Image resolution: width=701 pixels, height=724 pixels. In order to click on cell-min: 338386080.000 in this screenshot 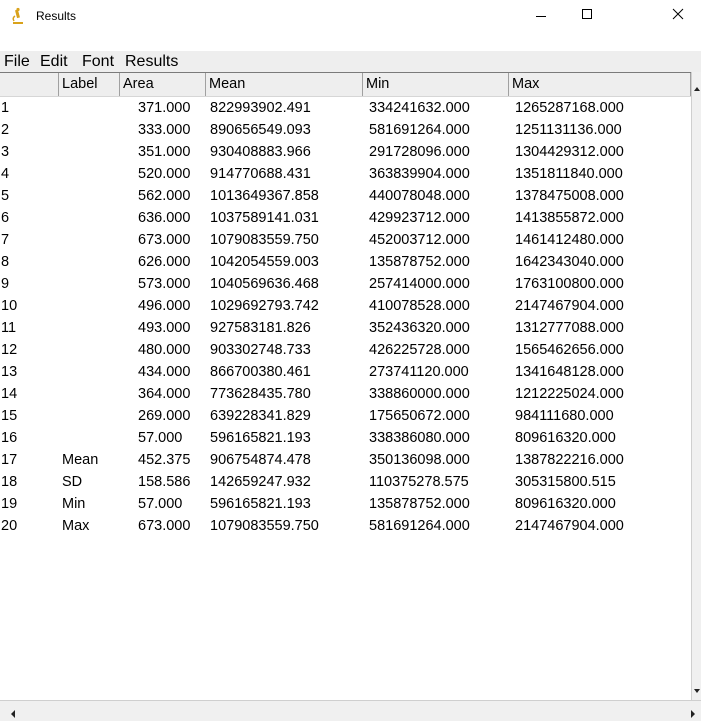, I will do `click(419, 438)`.